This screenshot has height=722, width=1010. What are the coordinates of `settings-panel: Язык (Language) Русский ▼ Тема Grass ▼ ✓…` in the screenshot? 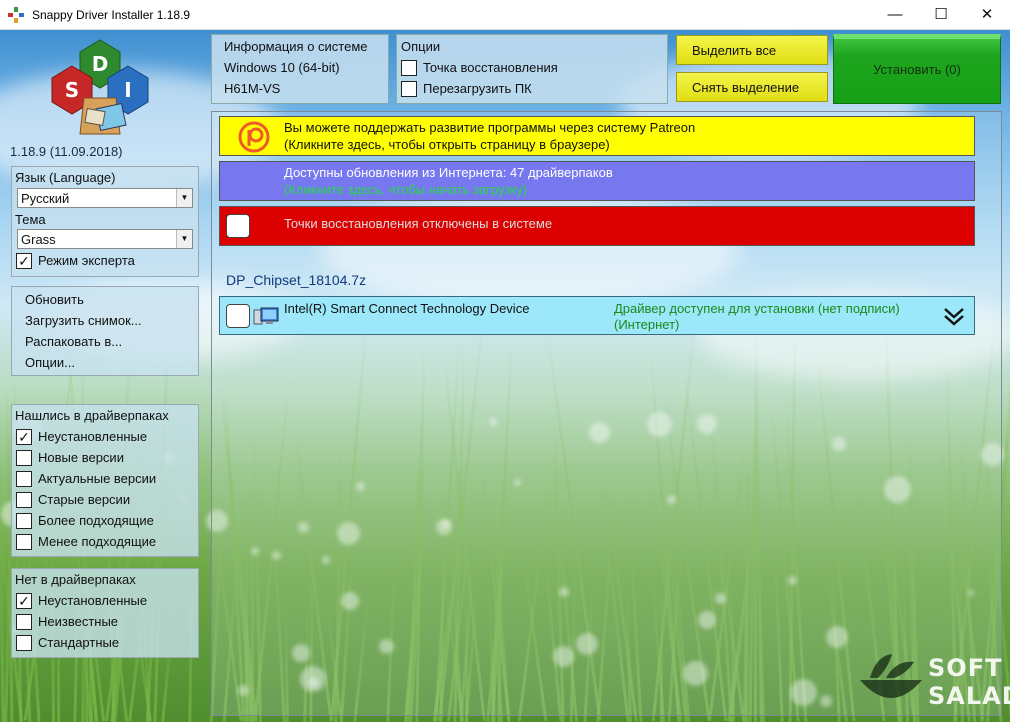 It's located at (105, 221).